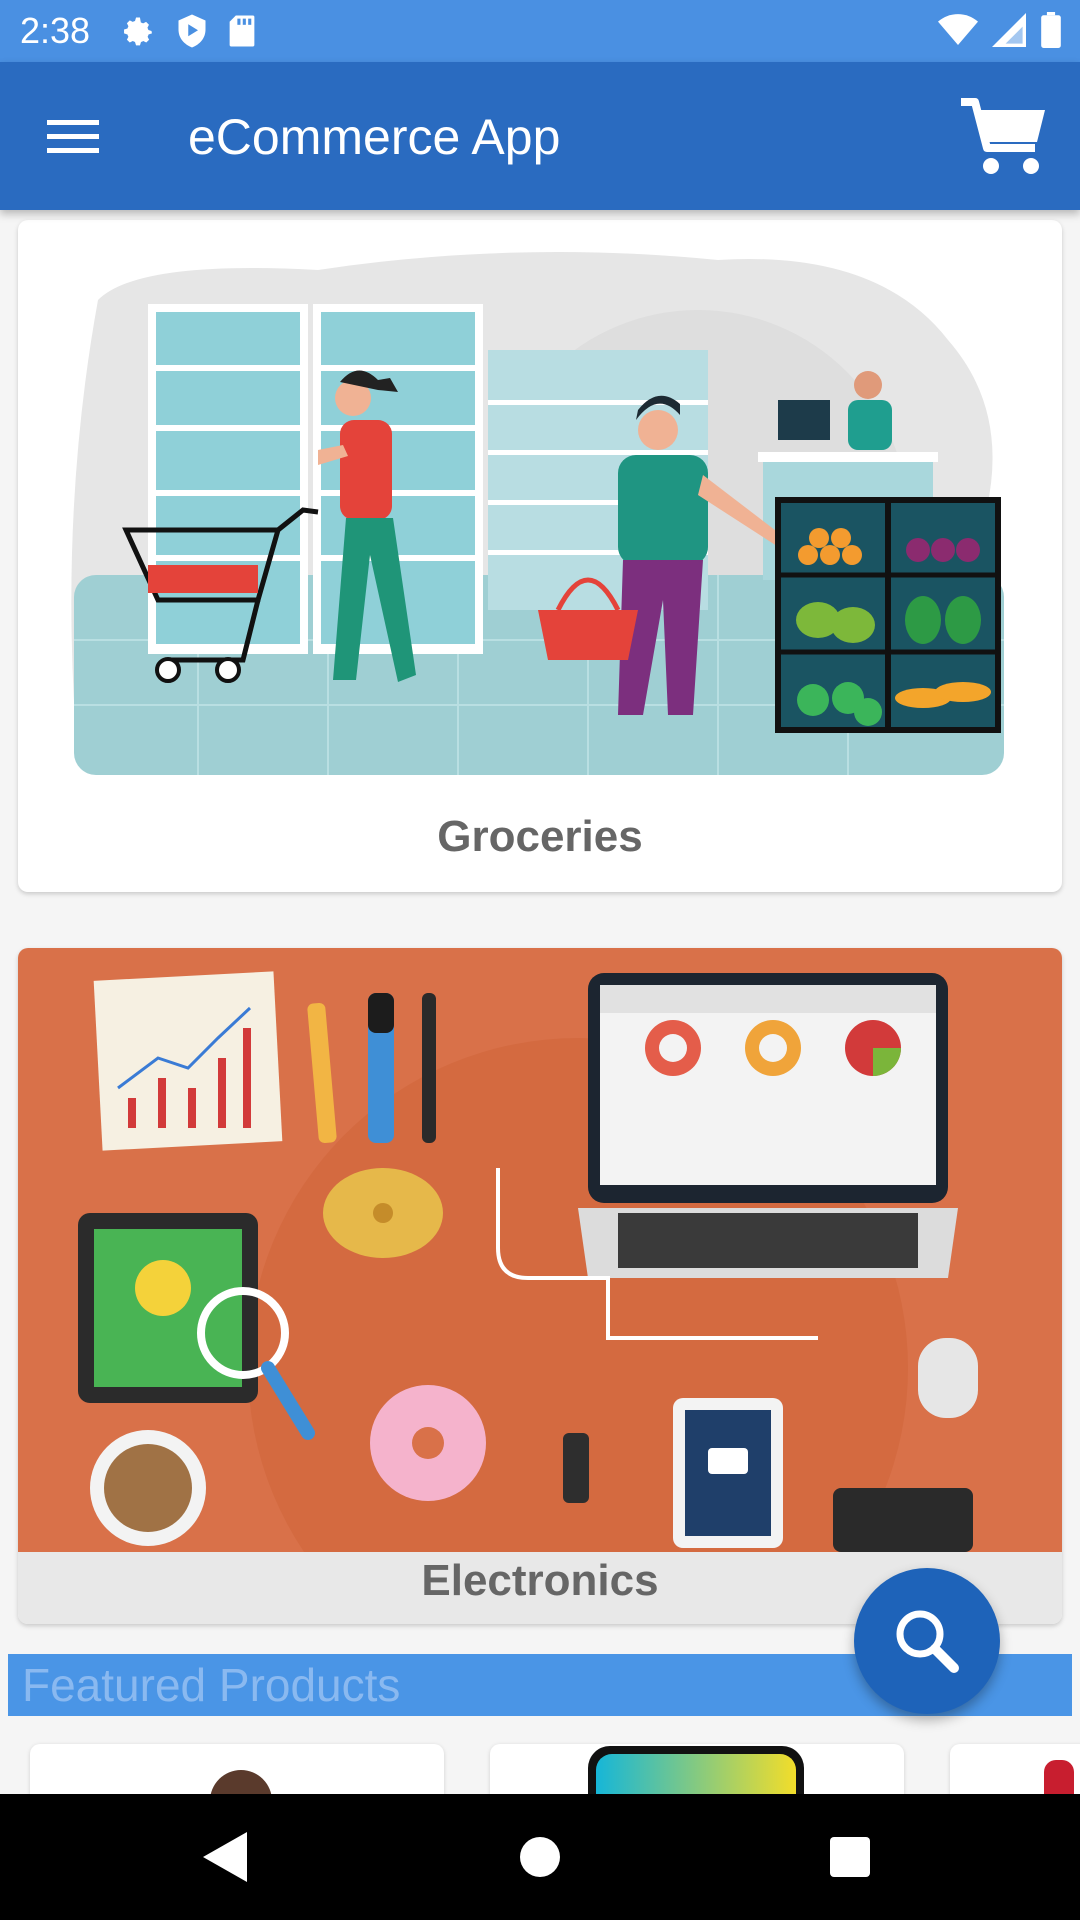 This screenshot has width=1080, height=1920. I want to click on system-nav-bar, so click(540, 1857).